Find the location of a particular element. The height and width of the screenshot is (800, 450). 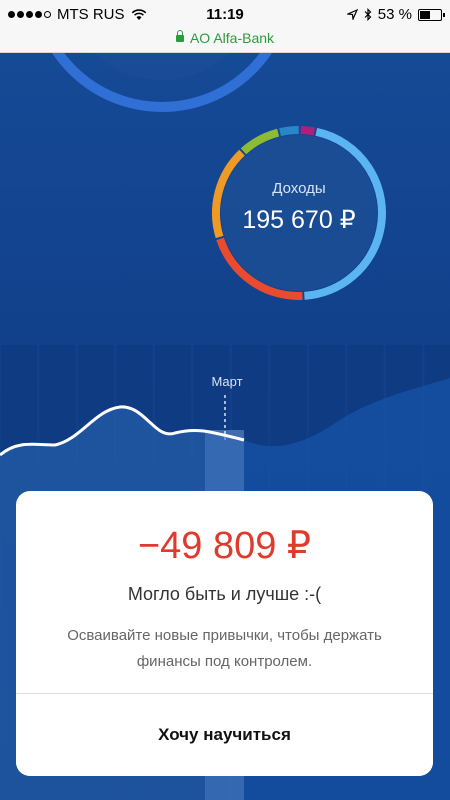

card-title: Могло быть и лучше :-( is located at coordinates (224, 594).